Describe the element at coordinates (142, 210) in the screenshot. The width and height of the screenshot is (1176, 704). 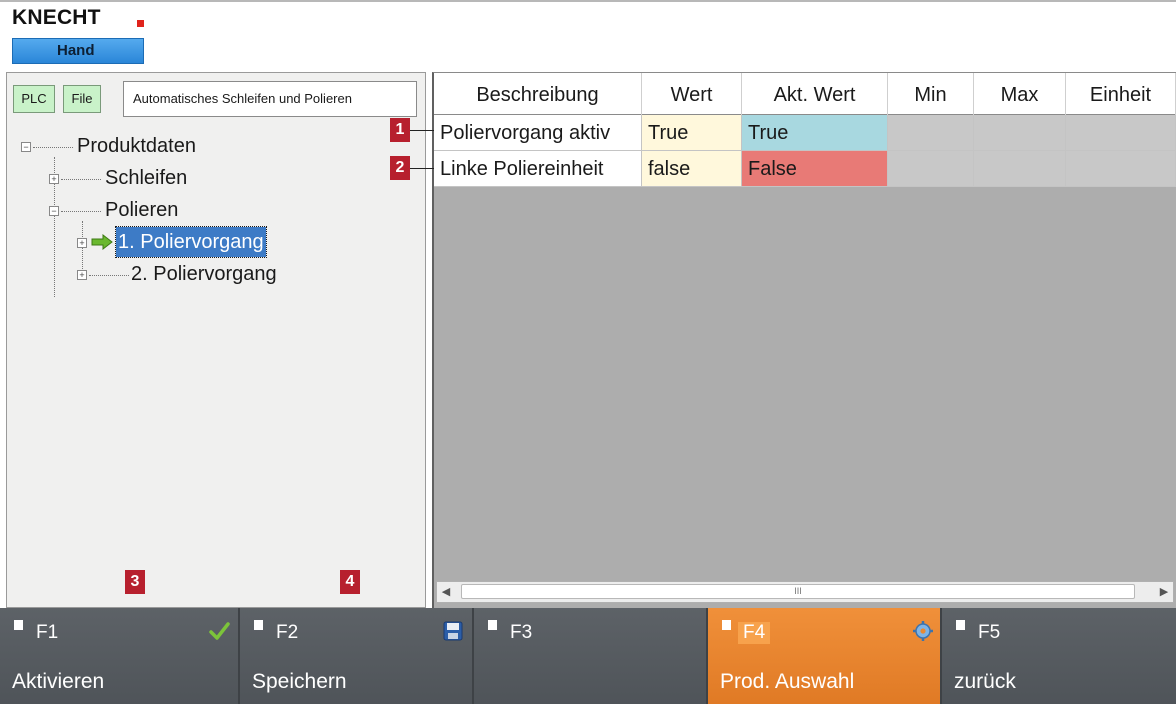
I see `tree-label-polieren: Polieren` at that location.